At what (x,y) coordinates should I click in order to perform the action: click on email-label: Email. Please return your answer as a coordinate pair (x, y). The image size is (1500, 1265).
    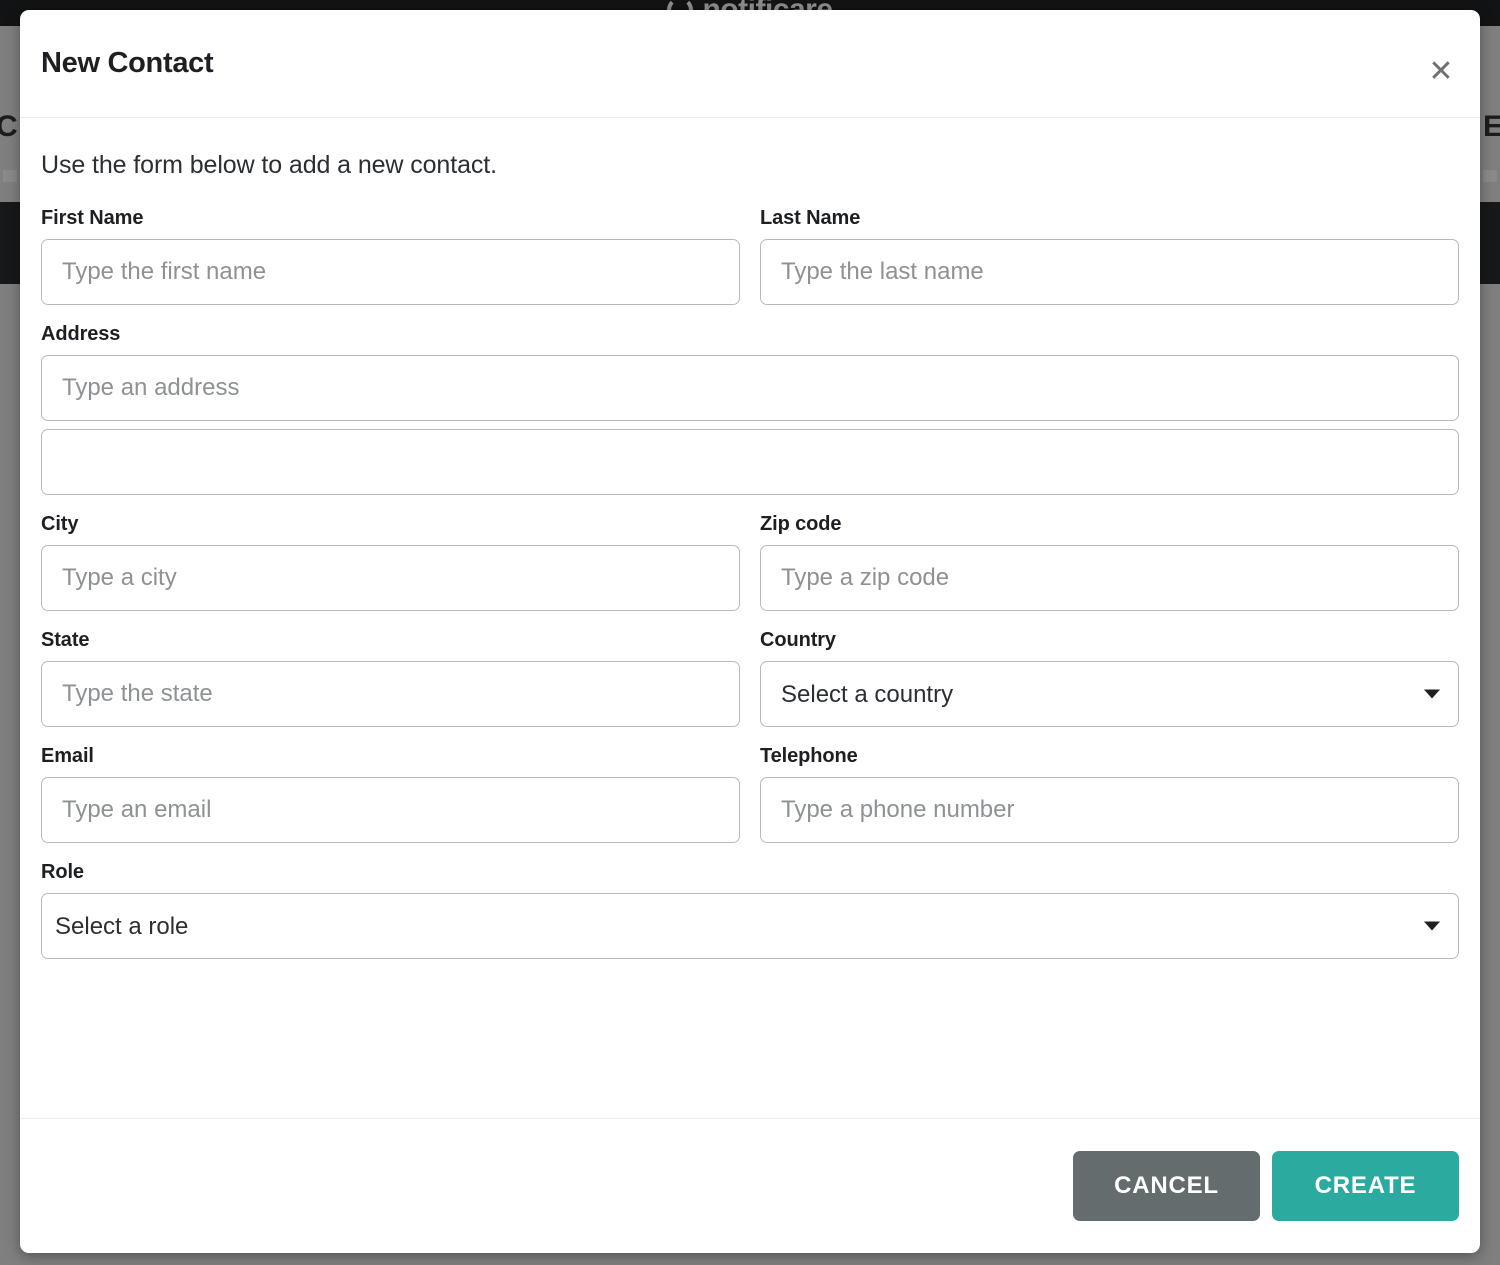
    Looking at the image, I should click on (67, 756).